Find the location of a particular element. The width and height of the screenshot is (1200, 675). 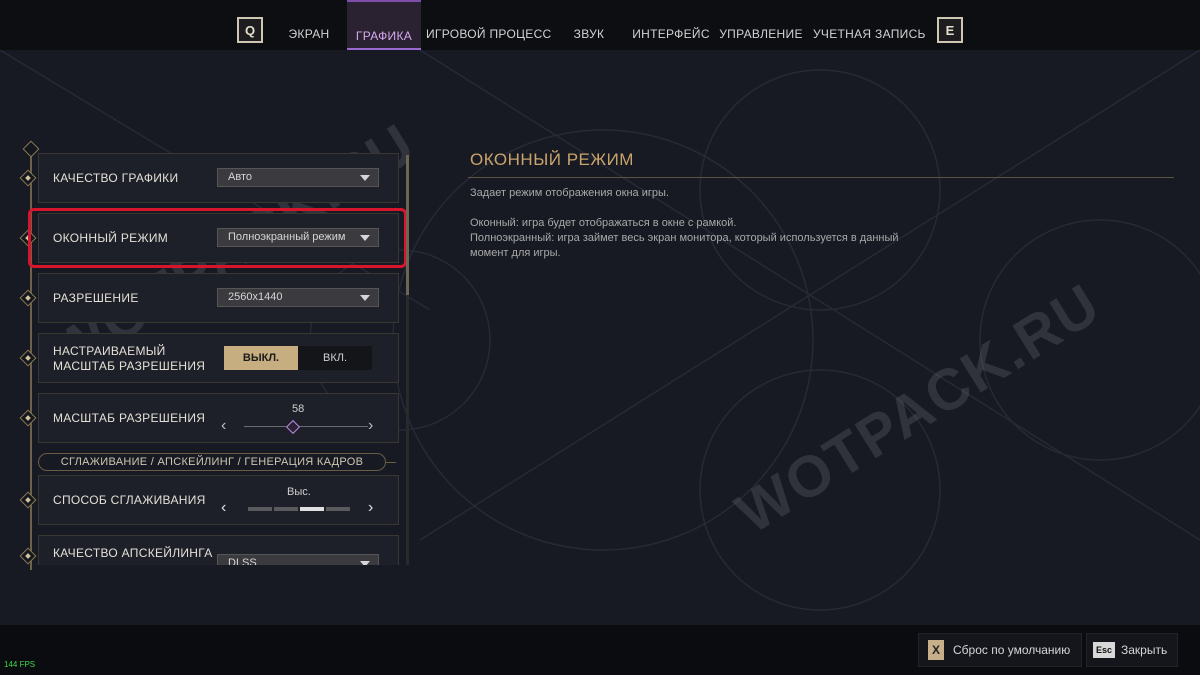

setting-label-line1: НАСТРАИВАЕМЫЙ is located at coordinates (109, 351).